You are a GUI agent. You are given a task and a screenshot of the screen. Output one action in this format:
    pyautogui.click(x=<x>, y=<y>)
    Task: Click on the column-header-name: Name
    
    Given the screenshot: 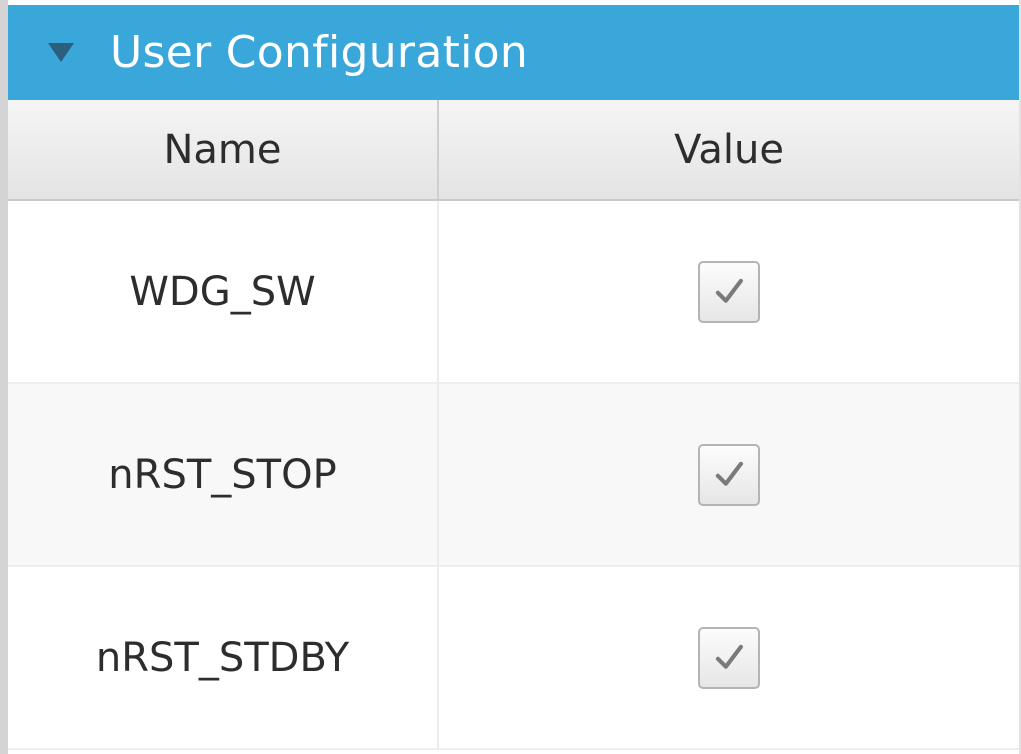 What is the action you would take?
    pyautogui.click(x=223, y=149)
    